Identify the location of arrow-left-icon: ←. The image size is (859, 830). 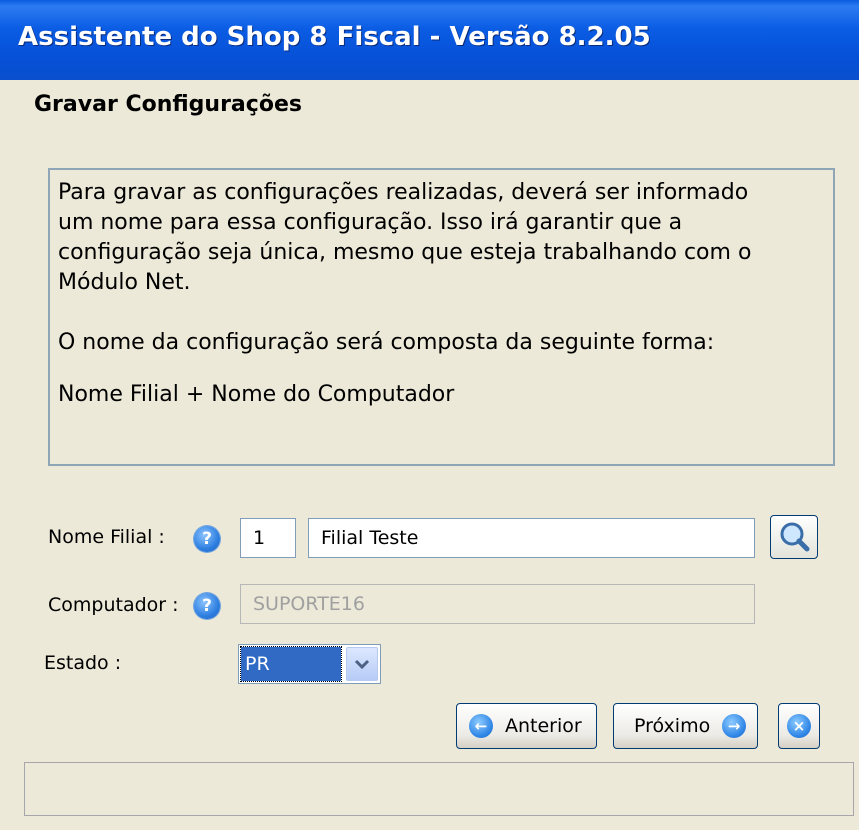
(481, 726).